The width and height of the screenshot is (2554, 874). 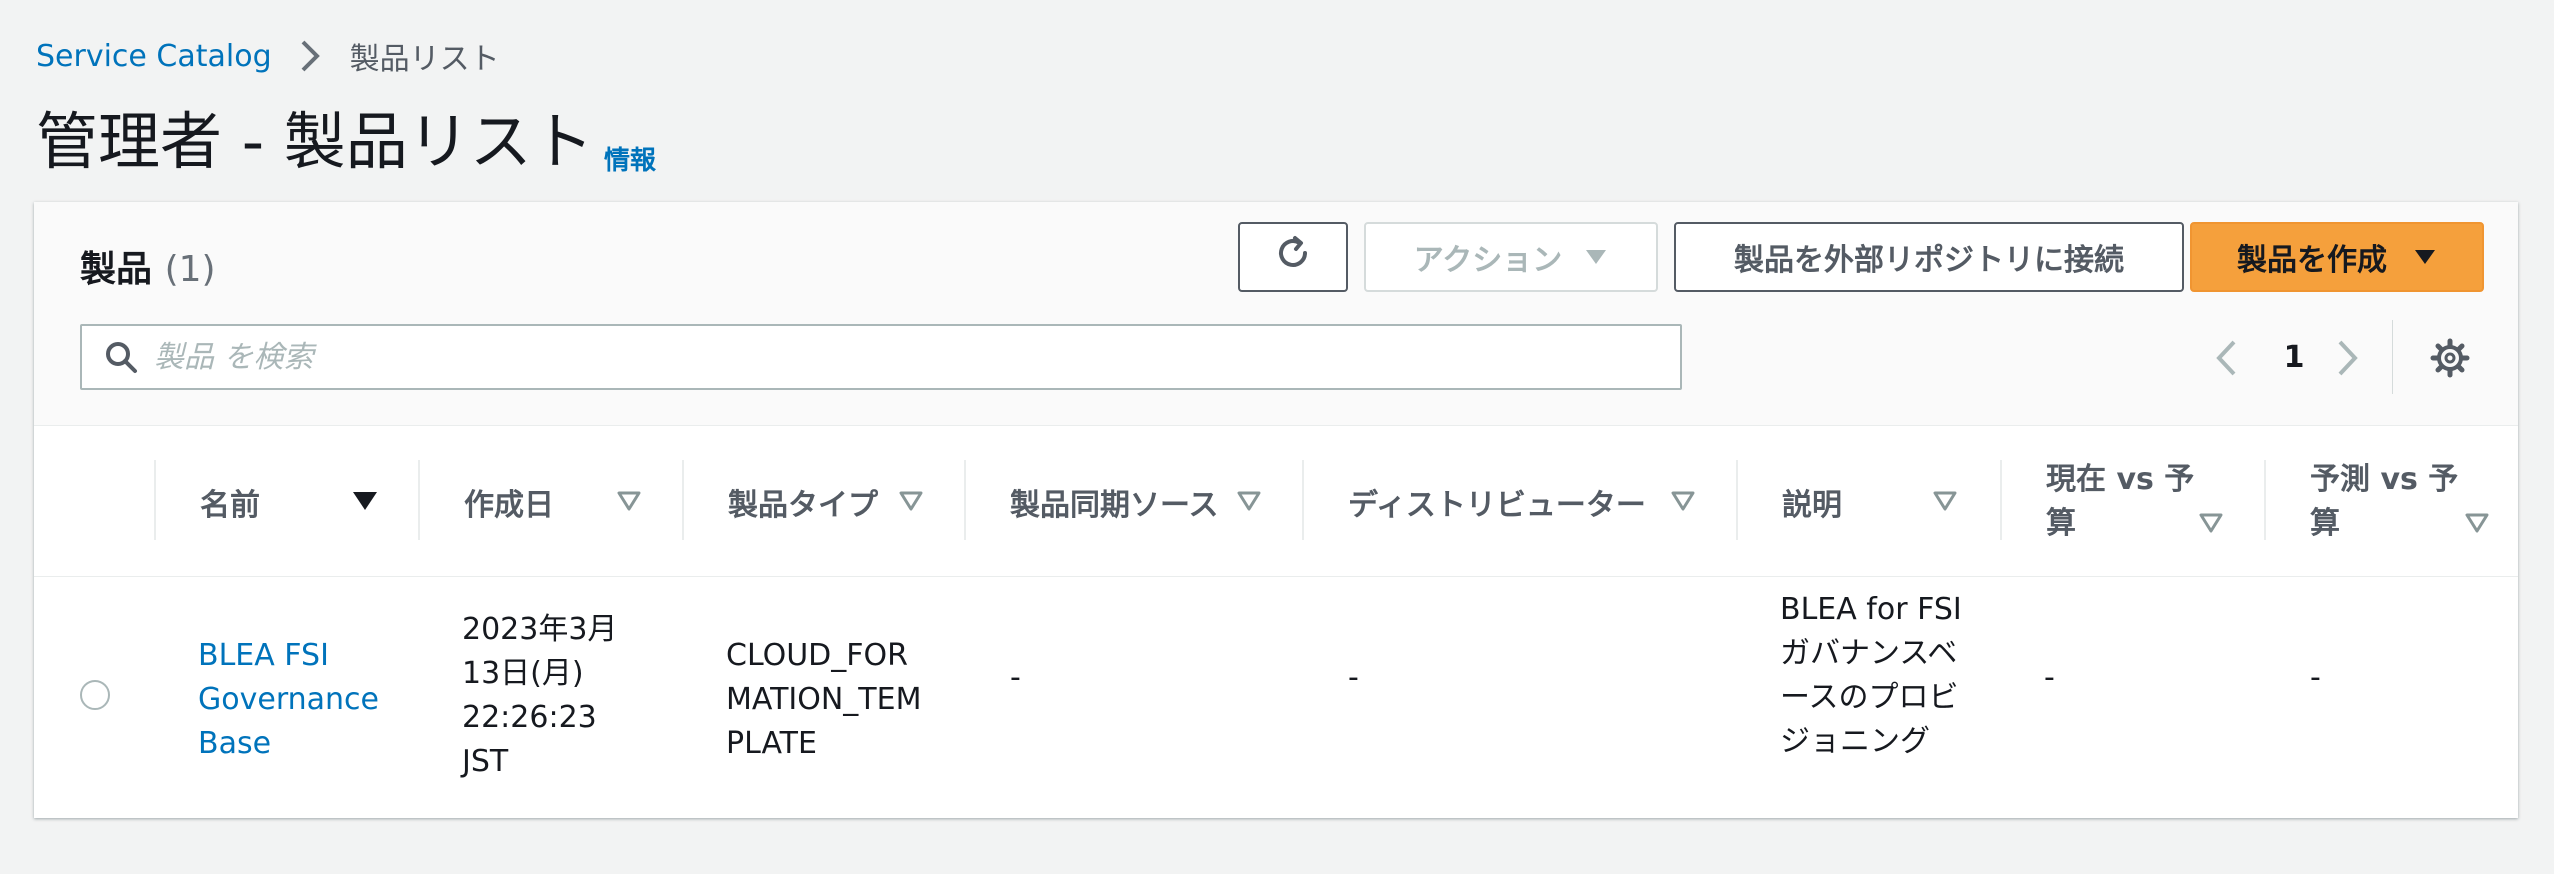 I want to click on breadcrumb: Service Catalog 製品リスト, so click(x=268, y=56).